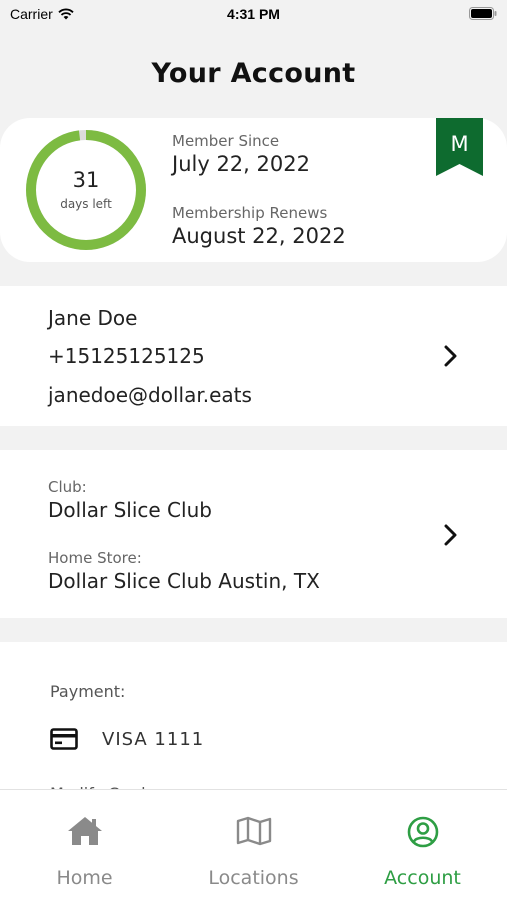  Describe the element at coordinates (86, 180) in the screenshot. I see `days-left-count: 31` at that location.